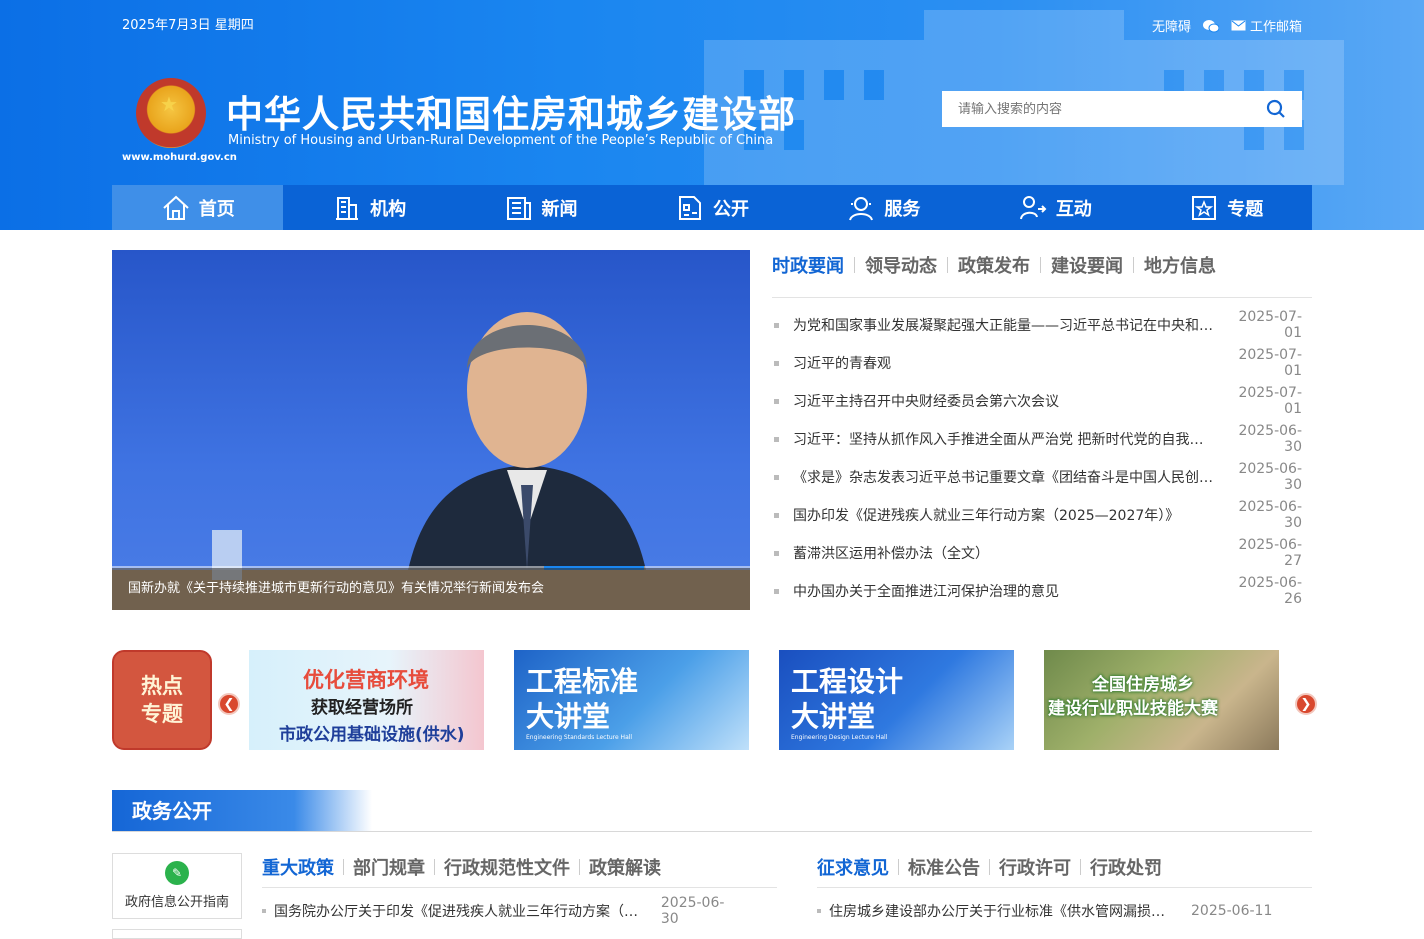 The width and height of the screenshot is (1424, 939). Describe the element at coordinates (511, 114) in the screenshot. I see `ministry-title-cn: 中华人民共和国住房和城乡建设部` at that location.